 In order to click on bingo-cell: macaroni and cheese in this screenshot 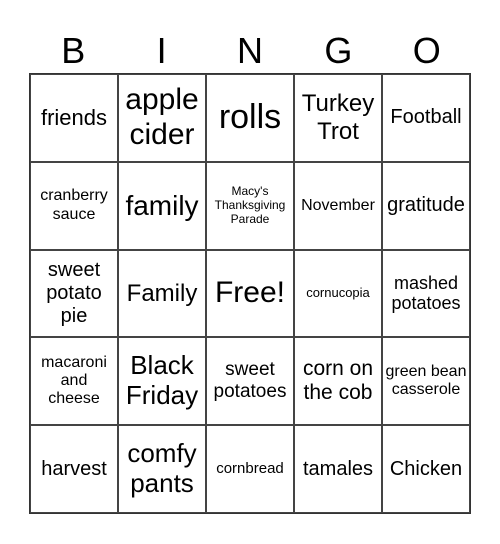, I will do `click(74, 381)`.